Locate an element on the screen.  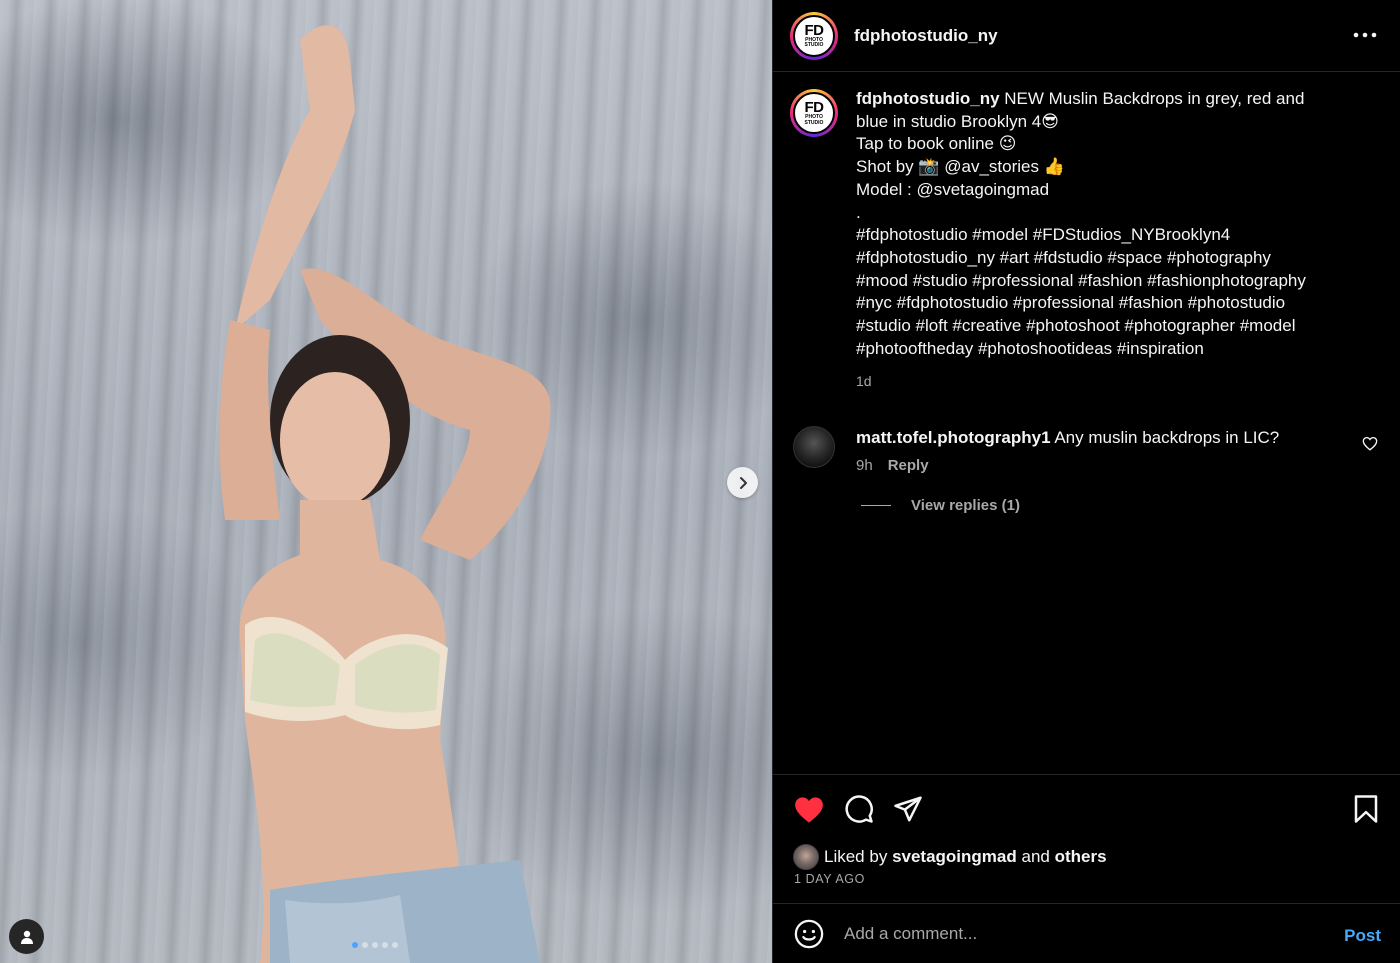
comment-like-button is located at coordinates (1370, 446).